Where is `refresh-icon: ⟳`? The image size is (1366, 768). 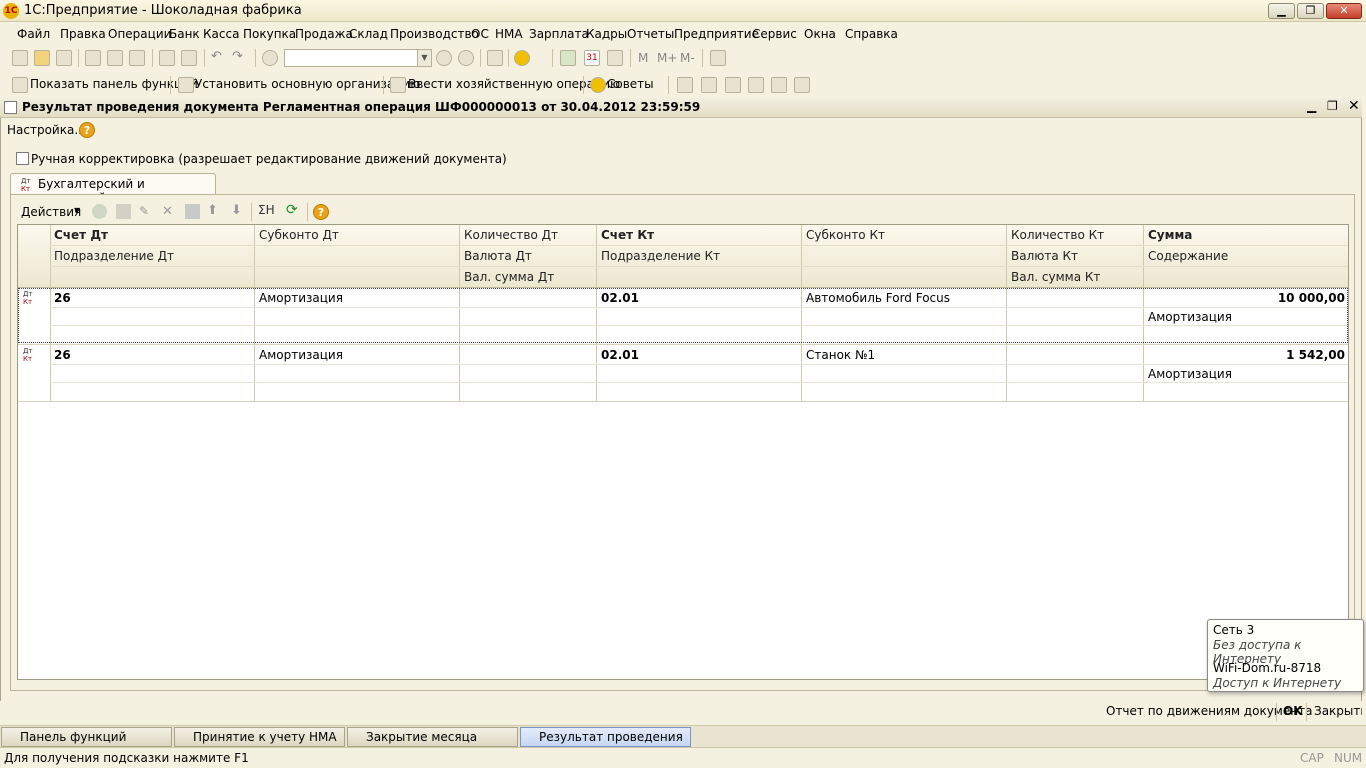
refresh-icon: ⟳ is located at coordinates (292, 210).